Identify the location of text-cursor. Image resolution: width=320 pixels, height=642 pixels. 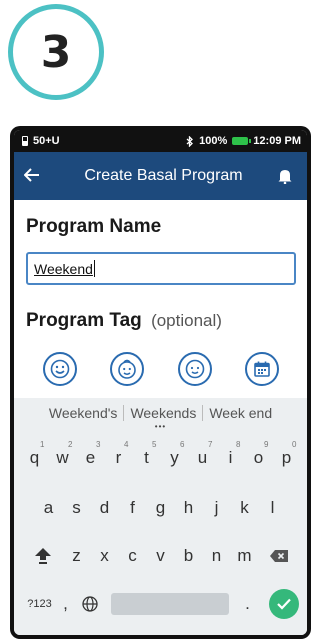
(94, 268).